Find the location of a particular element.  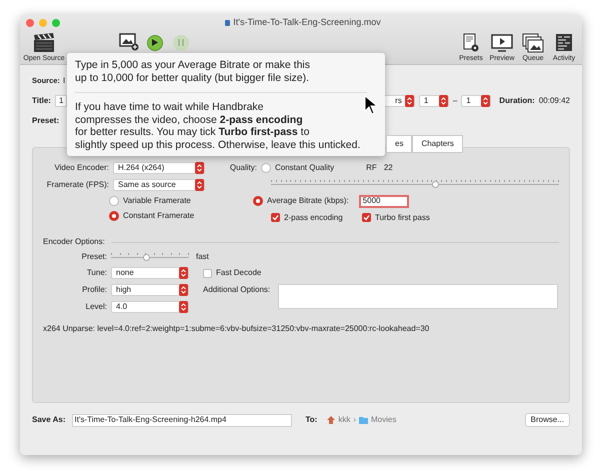

duration-label: Duration: is located at coordinates (517, 101).